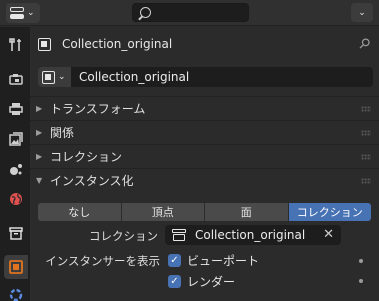 The height and width of the screenshot is (301, 379). Describe the element at coordinates (223, 260) in the screenshot. I see `viewport-label: ビューポート` at that location.